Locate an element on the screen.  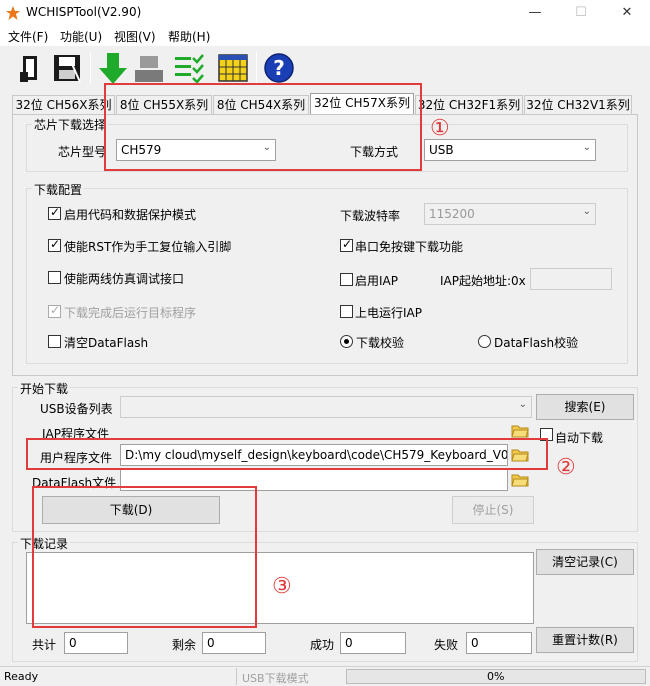
chip-model-label: 芯片型号 is located at coordinates (82, 152).